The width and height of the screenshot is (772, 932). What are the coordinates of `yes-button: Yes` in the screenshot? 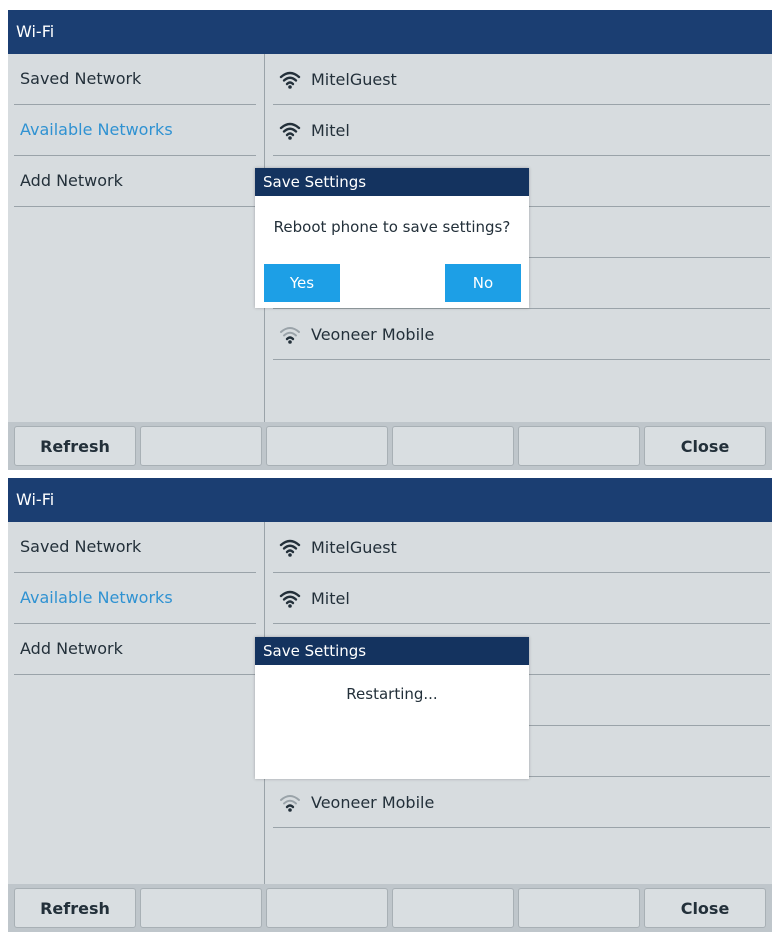 It's located at (302, 283).